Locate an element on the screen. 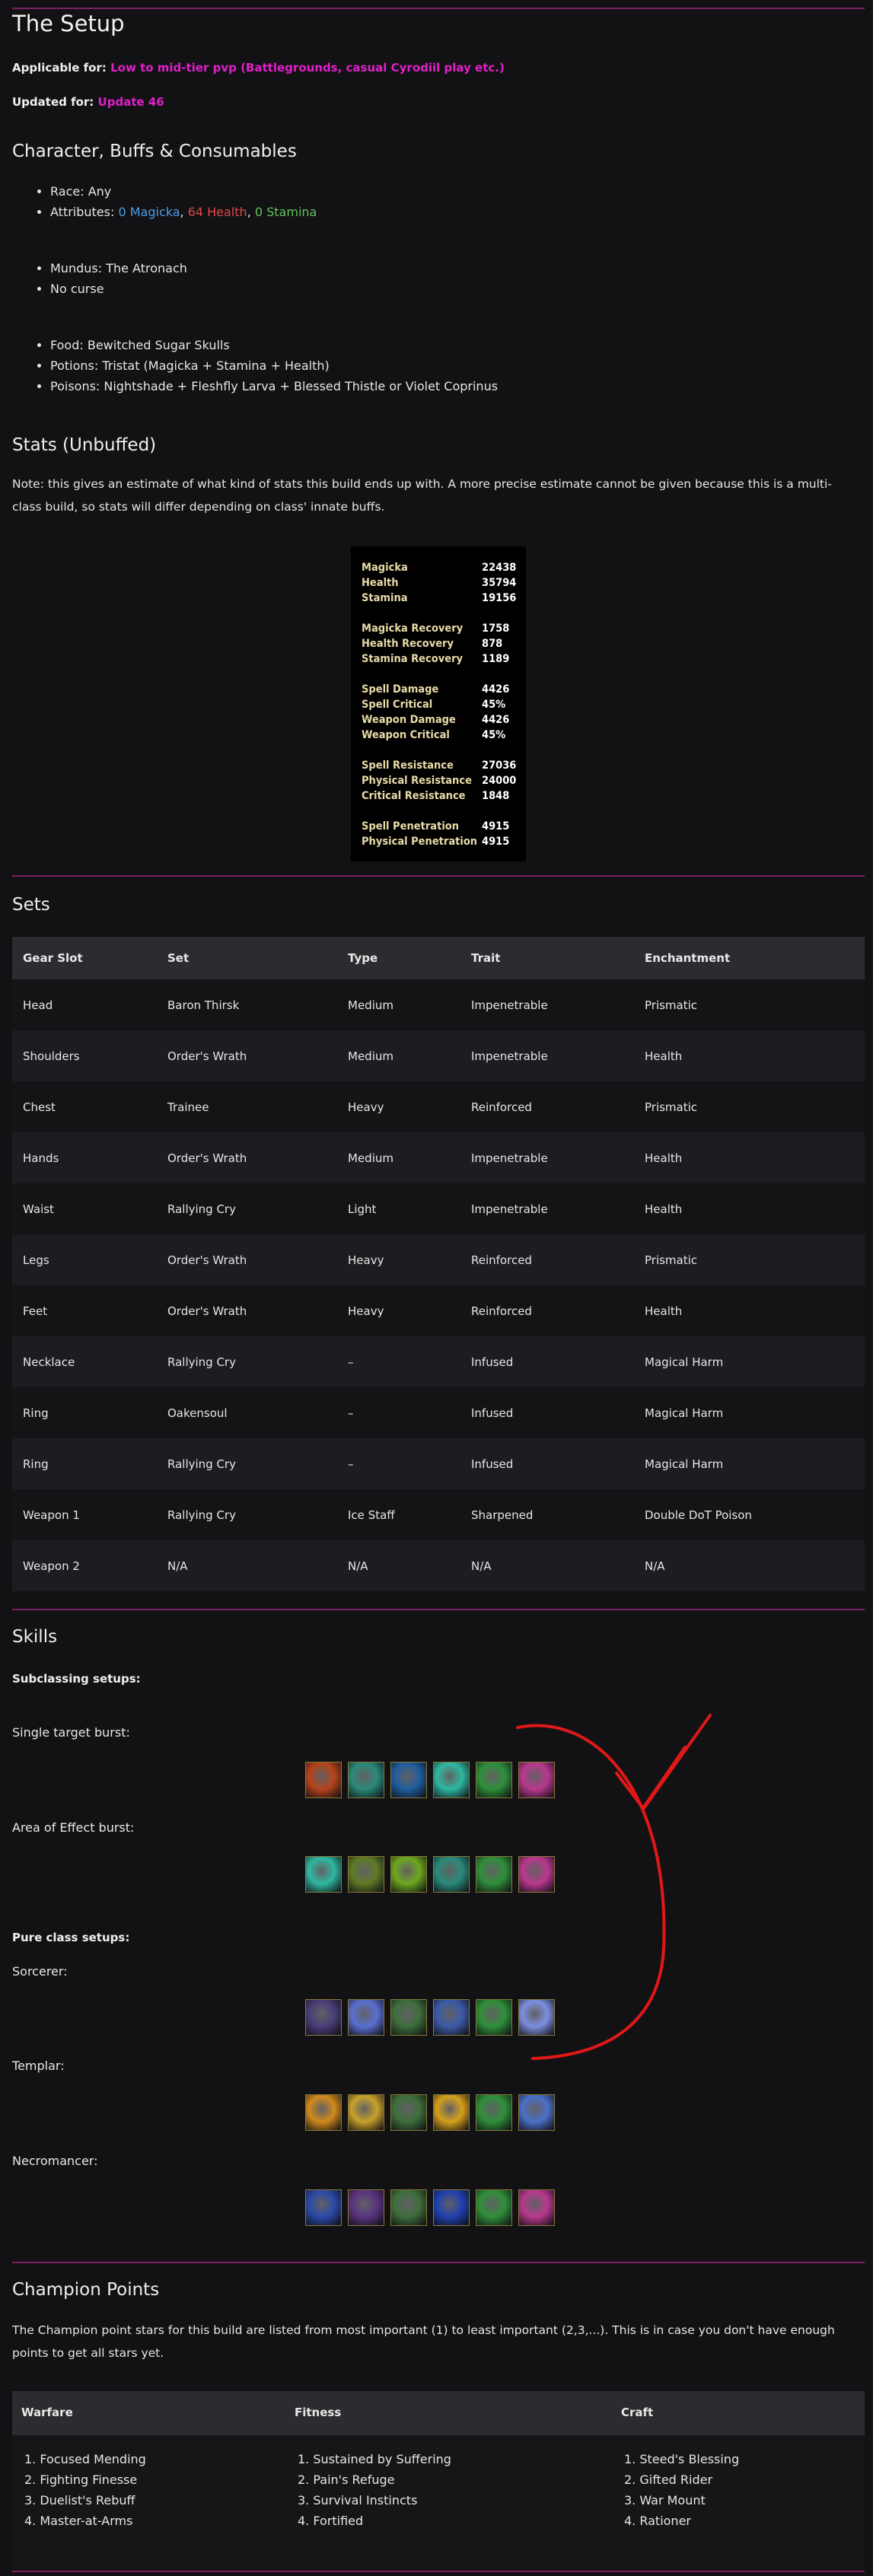 This screenshot has width=873, height=2576. col-fitness: Fitness is located at coordinates (318, 2412).